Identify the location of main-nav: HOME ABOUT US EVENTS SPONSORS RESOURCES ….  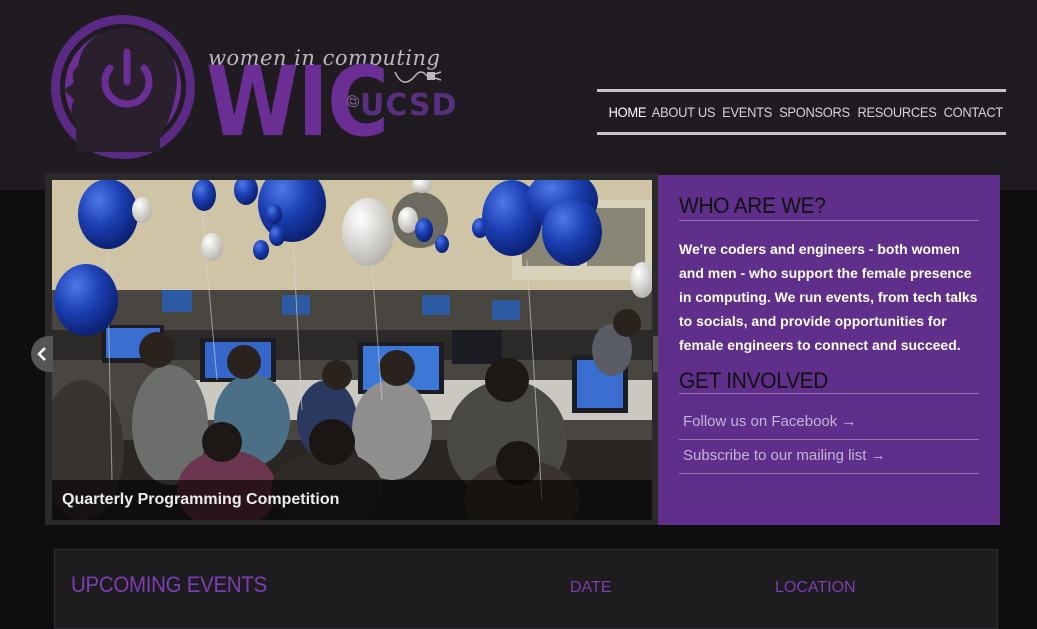
(801, 112).